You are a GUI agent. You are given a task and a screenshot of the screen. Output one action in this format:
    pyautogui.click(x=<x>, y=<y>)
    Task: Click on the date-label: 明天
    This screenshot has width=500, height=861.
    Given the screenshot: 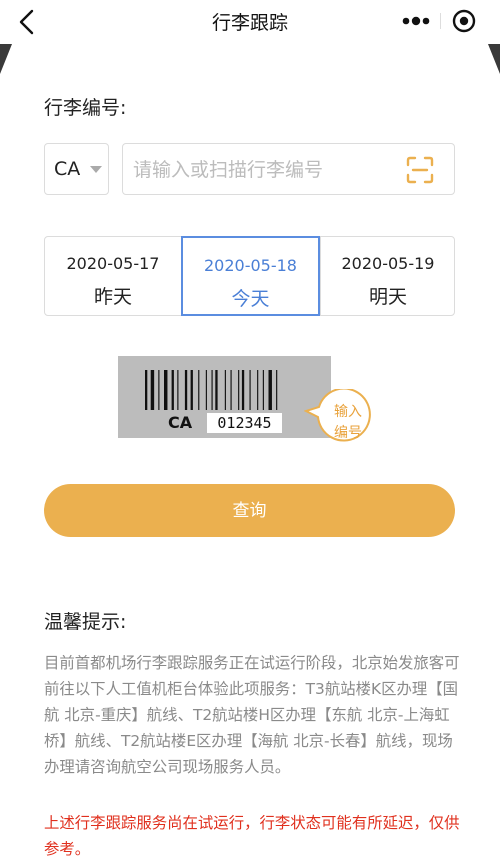 What is the action you would take?
    pyautogui.click(x=387, y=297)
    